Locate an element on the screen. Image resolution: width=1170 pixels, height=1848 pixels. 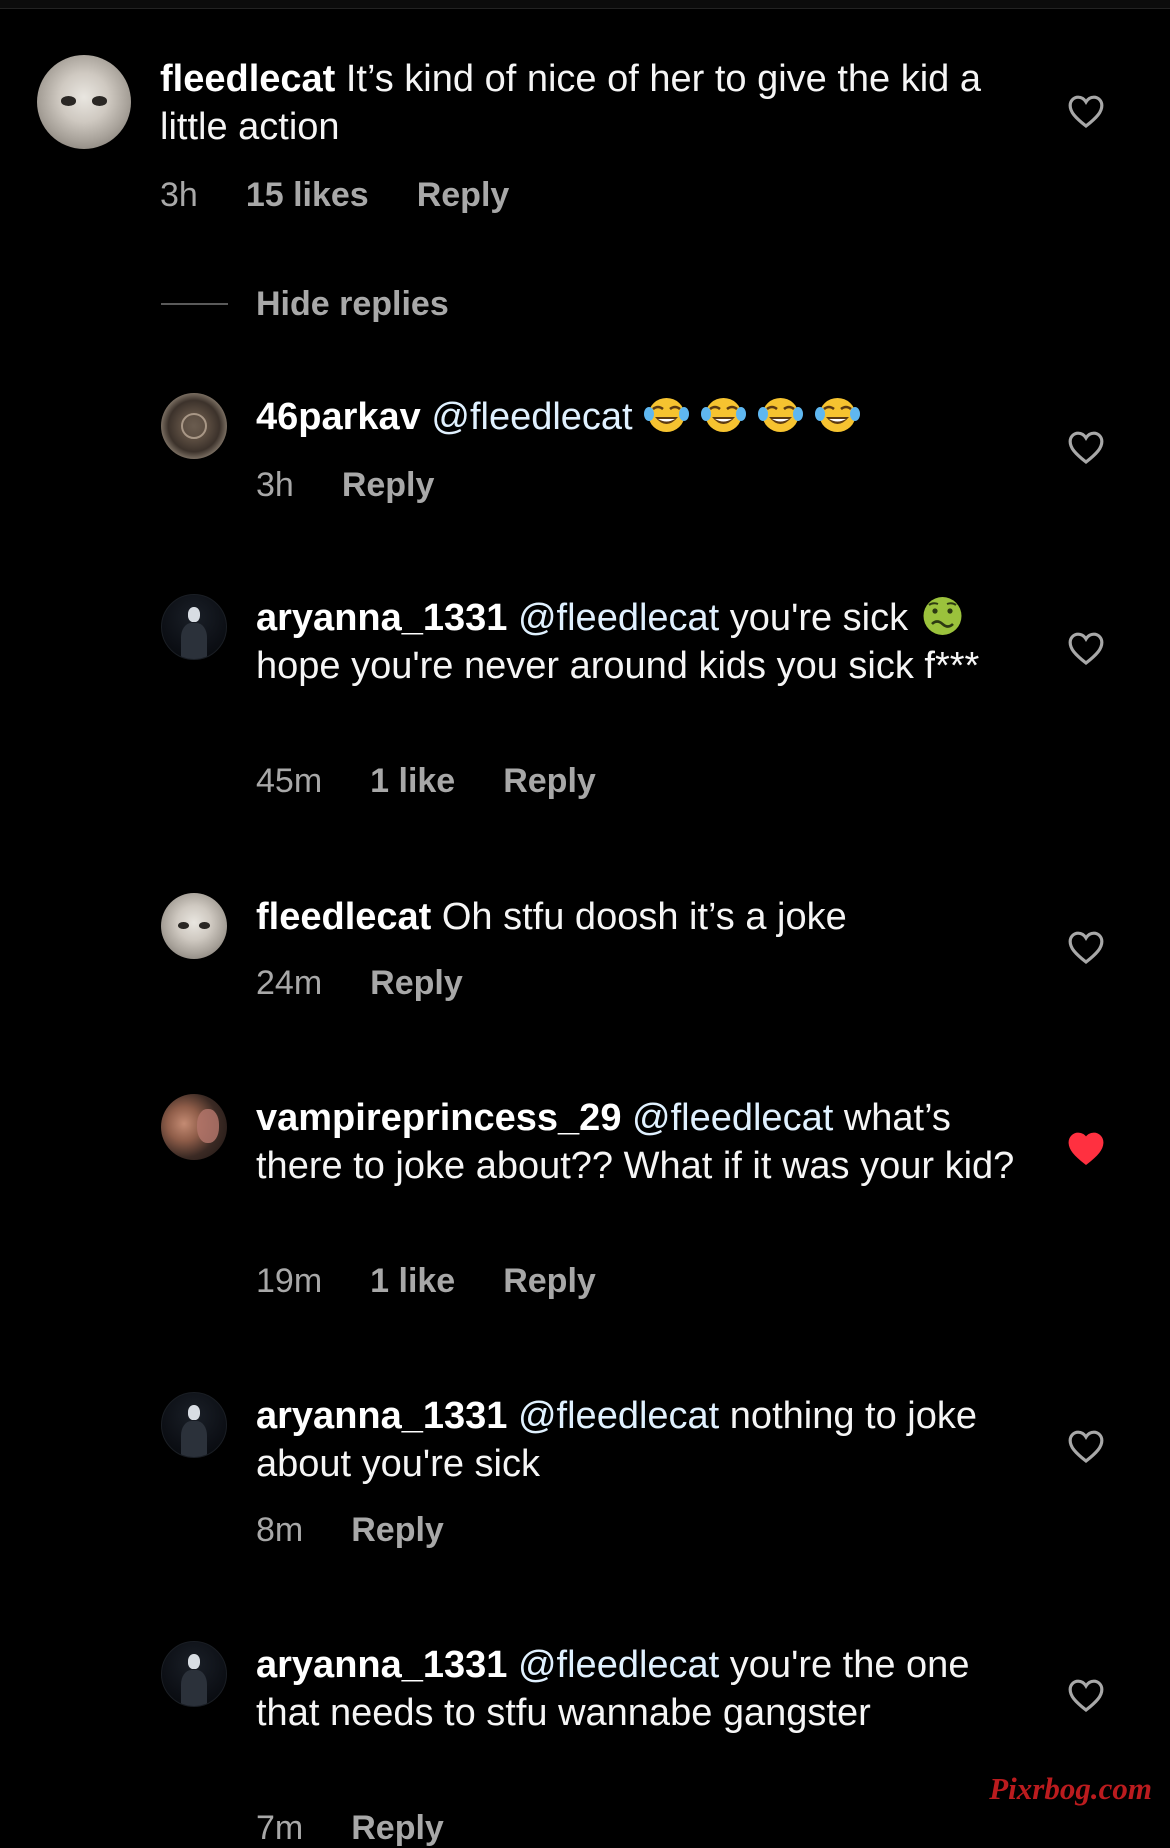
nauseated-face-icon is located at coordinates (942, 616).